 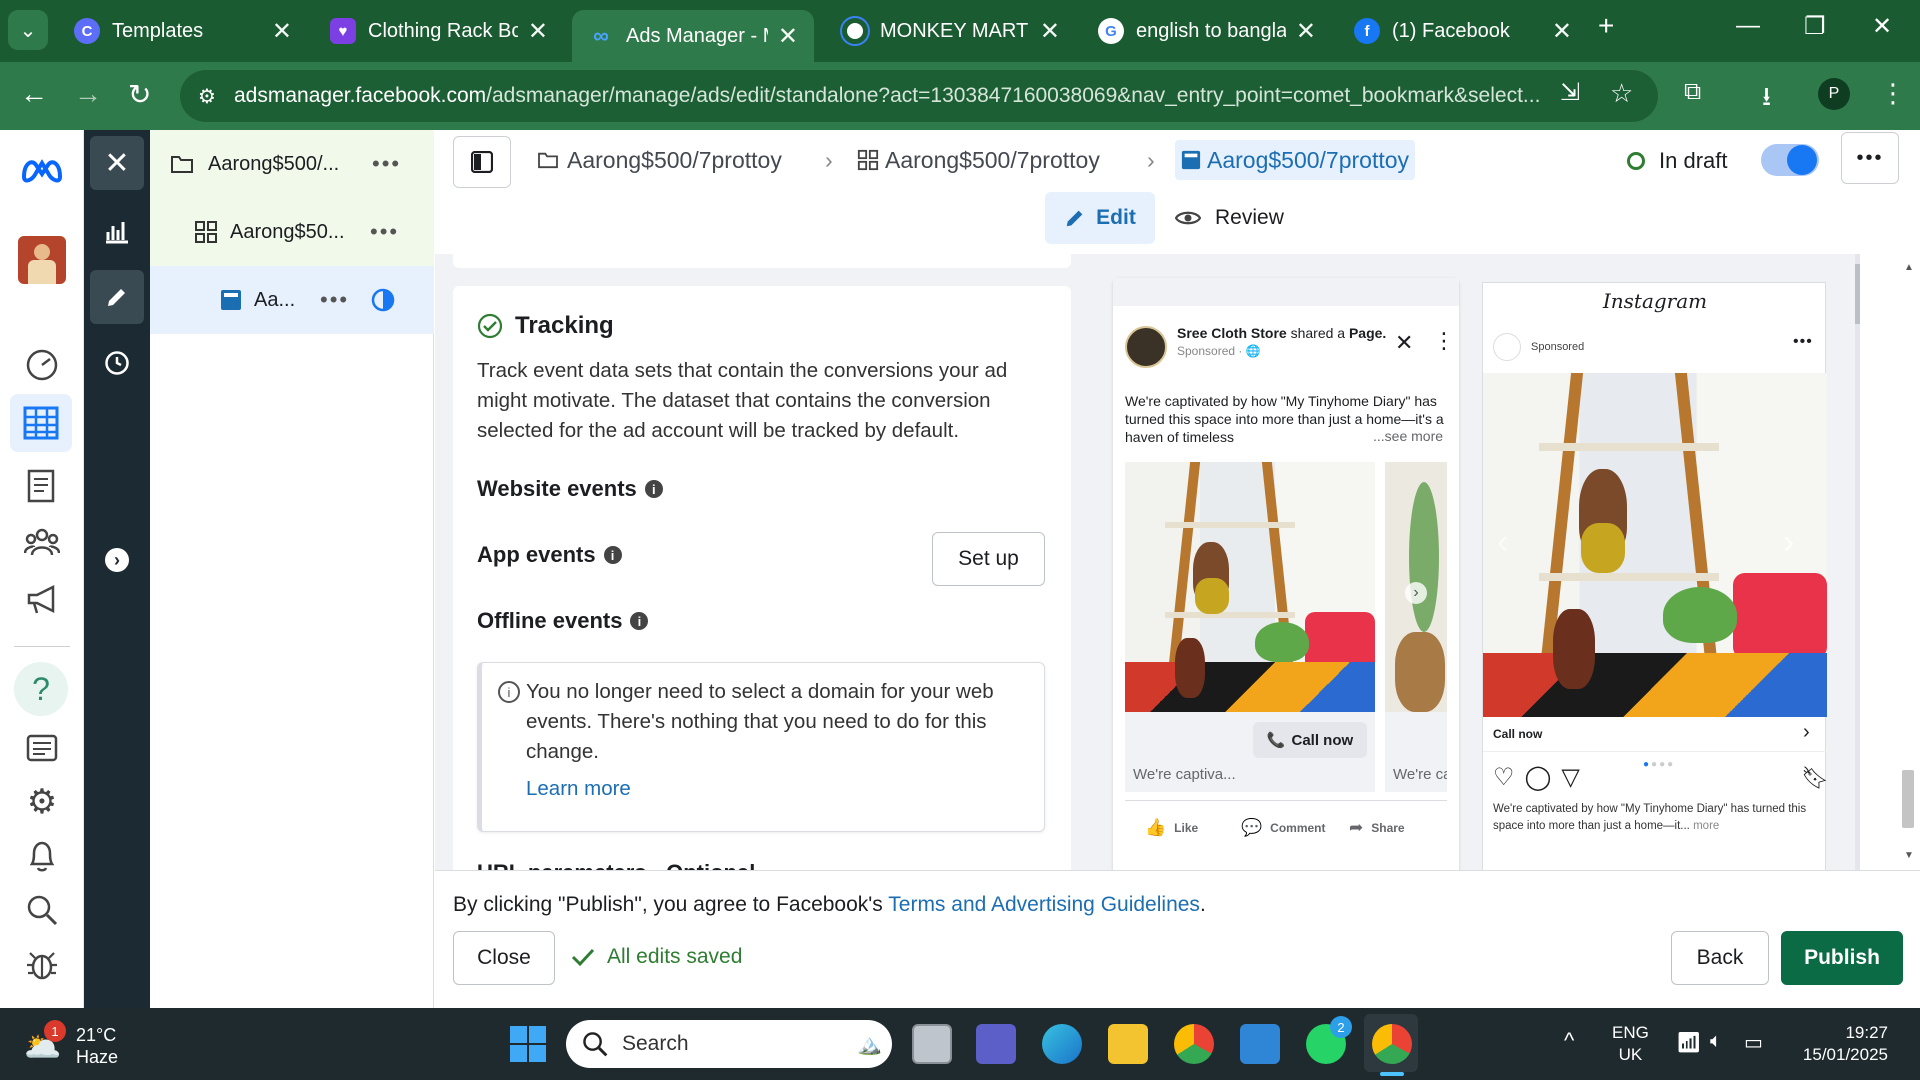 What do you see at coordinates (1044, 904) in the screenshot?
I see `terms-link: Terms and Advertising Guidelines` at bounding box center [1044, 904].